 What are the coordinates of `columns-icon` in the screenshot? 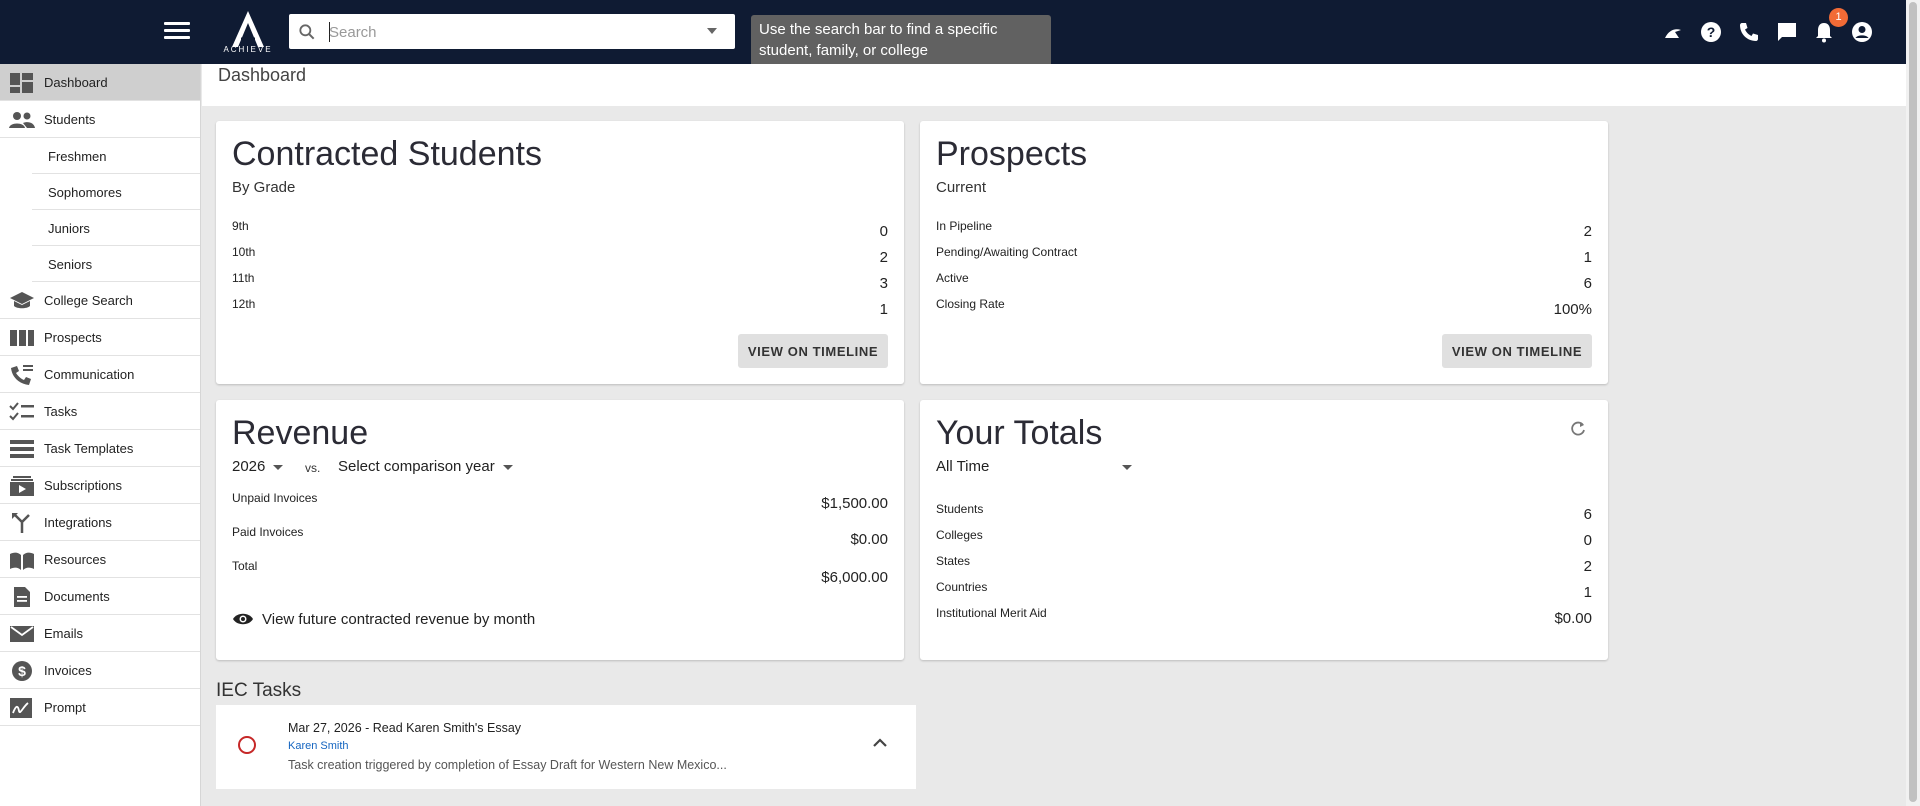 It's located at (22, 338).